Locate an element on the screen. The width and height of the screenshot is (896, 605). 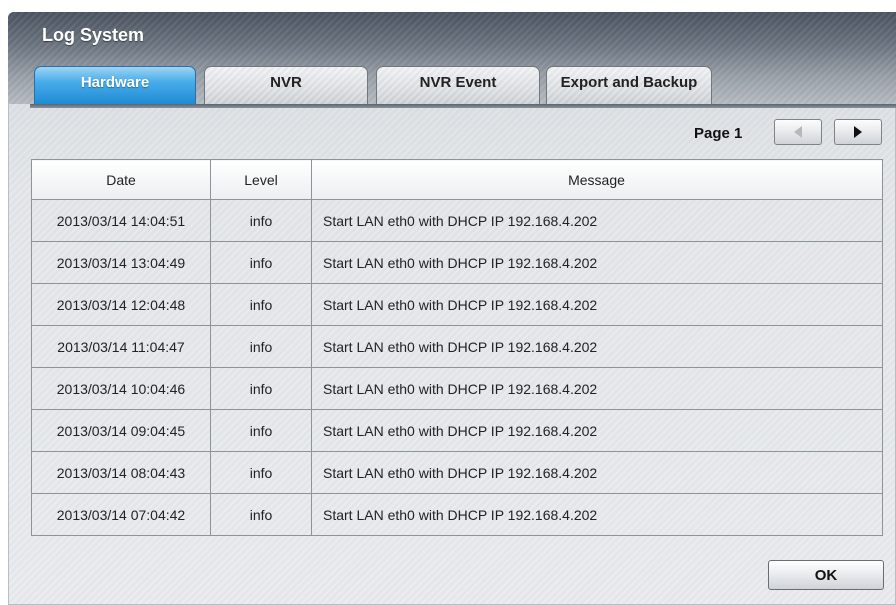
column-header-date: Date is located at coordinates (121, 179).